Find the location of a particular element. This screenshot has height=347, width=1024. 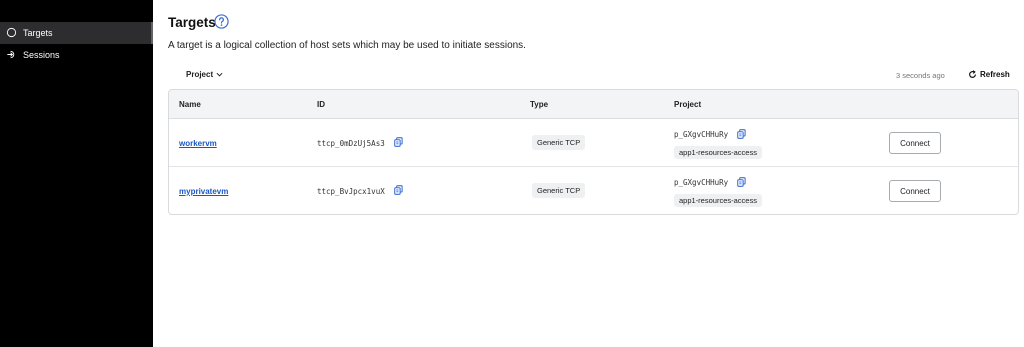

help-icon is located at coordinates (221, 21).